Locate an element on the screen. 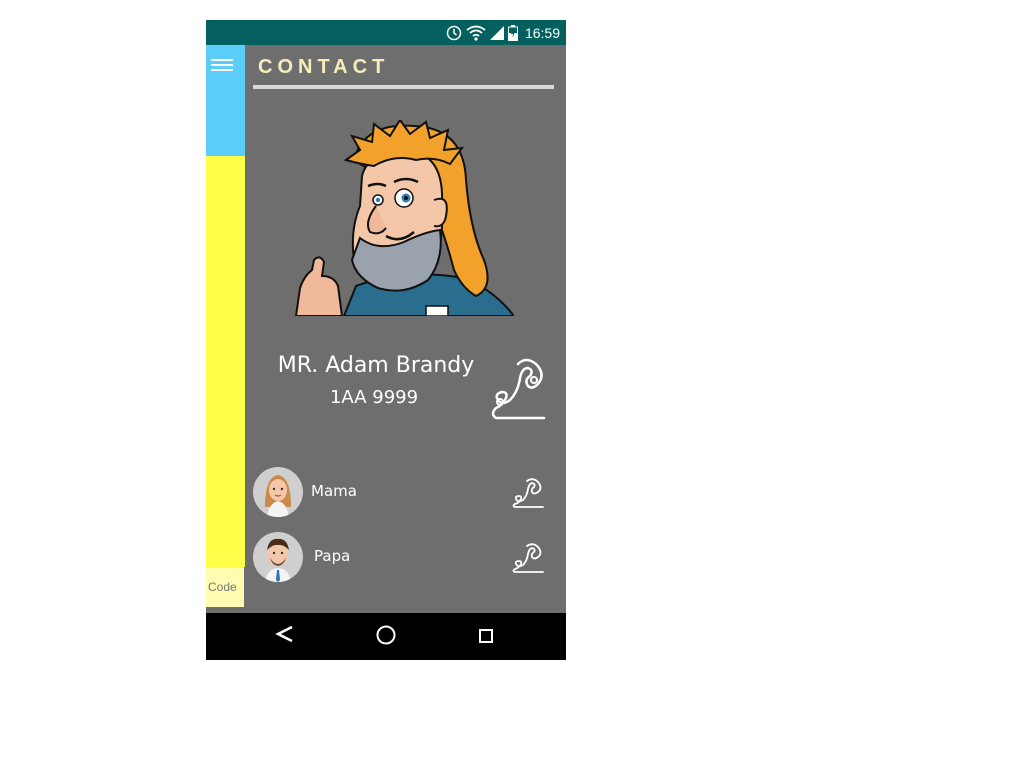 This screenshot has width=1024, height=768. status-time: 16:59 is located at coordinates (542, 33).